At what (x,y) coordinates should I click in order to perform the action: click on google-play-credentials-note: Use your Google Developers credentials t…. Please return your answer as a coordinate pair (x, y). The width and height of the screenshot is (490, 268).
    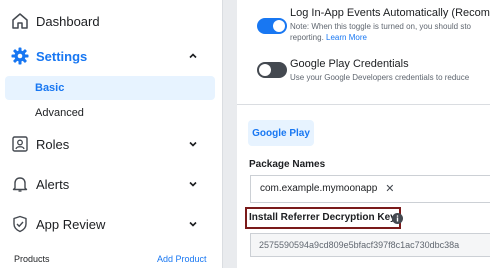
    Looking at the image, I should click on (380, 77).